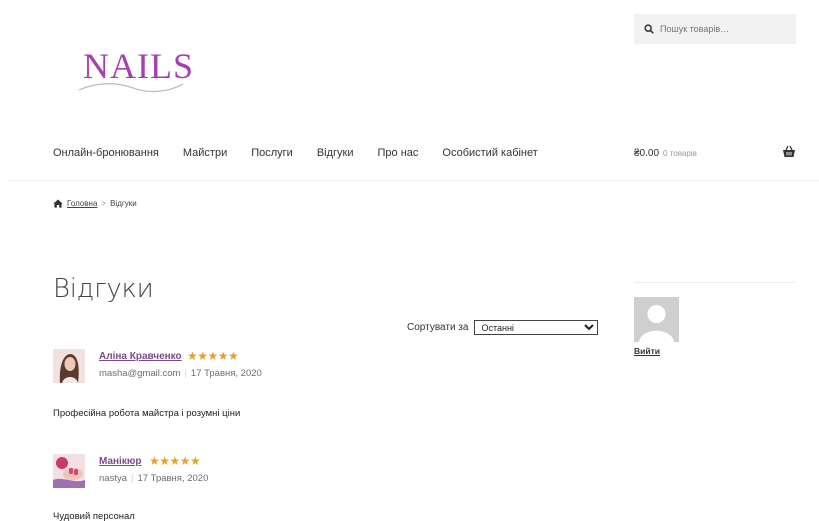  What do you see at coordinates (135, 71) in the screenshot?
I see `site-logo: NAILS` at bounding box center [135, 71].